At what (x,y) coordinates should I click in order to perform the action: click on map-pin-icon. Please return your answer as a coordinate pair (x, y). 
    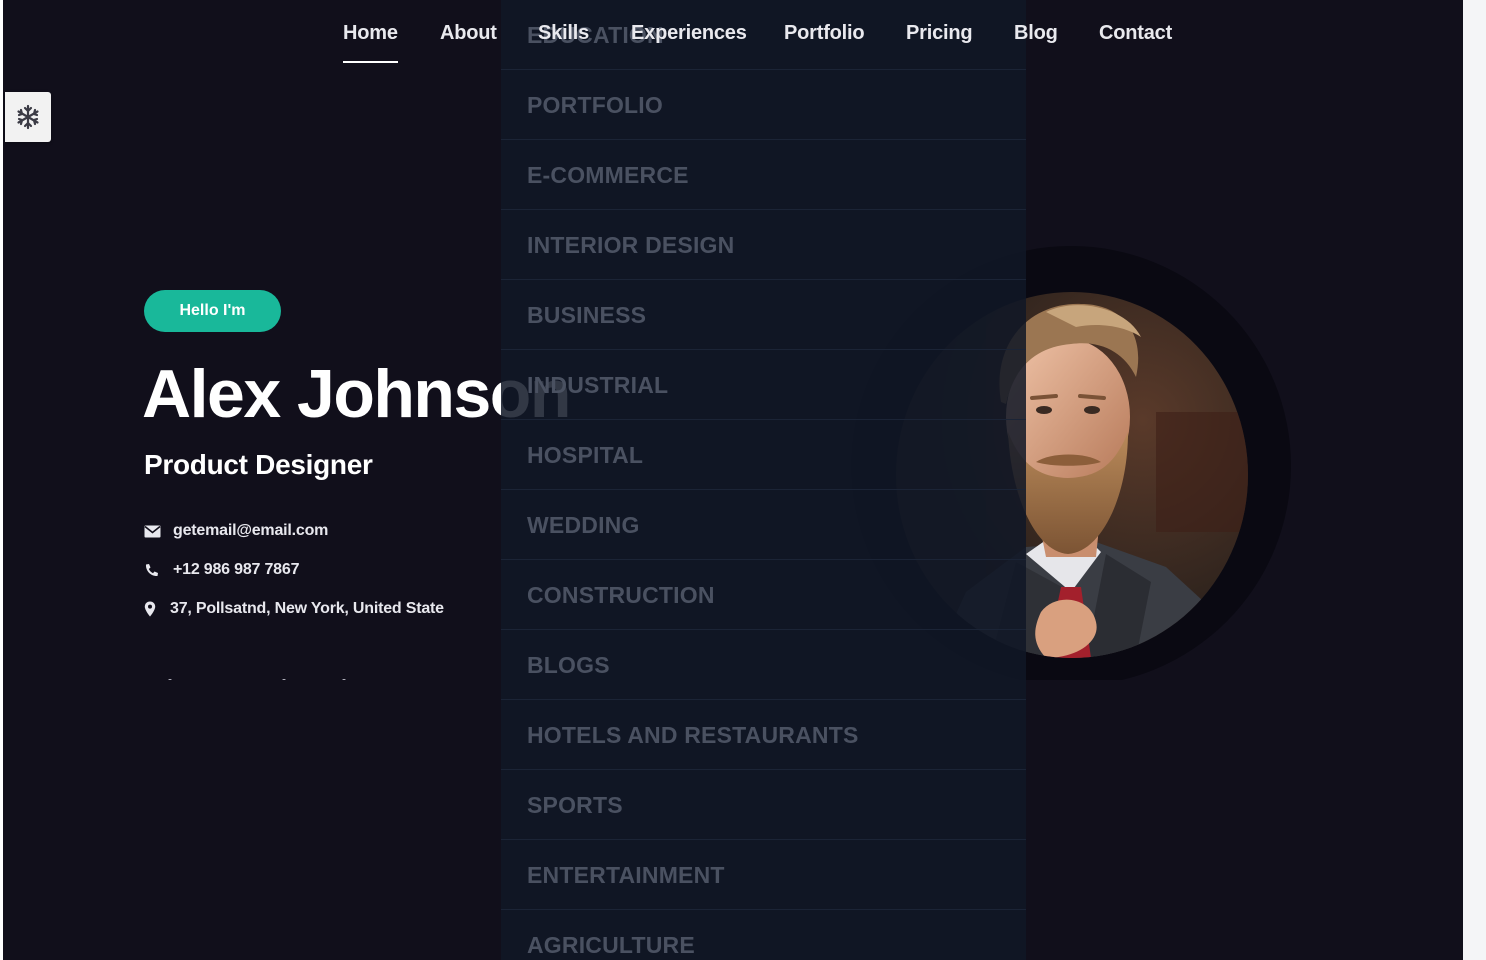
    Looking at the image, I should click on (150, 609).